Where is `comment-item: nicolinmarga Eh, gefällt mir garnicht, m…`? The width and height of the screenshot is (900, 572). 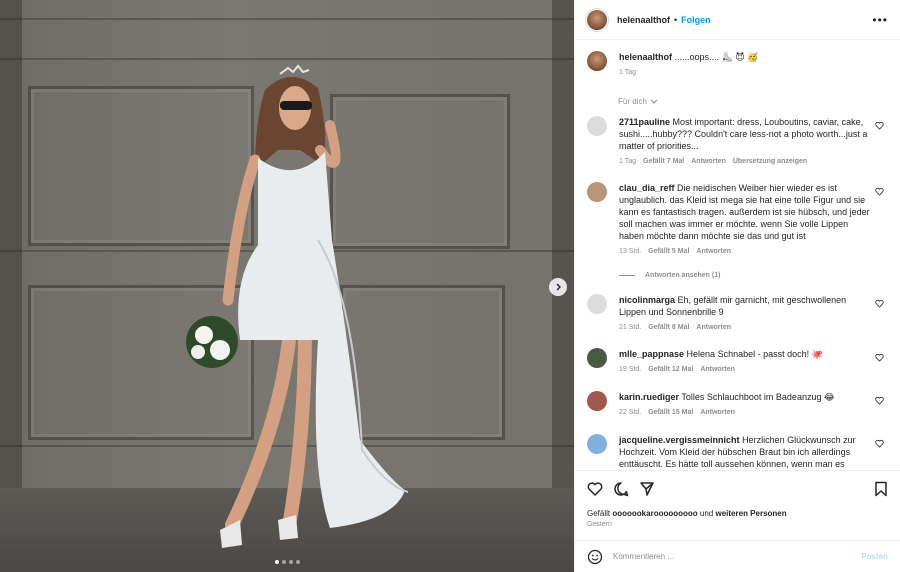
comment-item: nicolinmarga Eh, gefällt mir garnicht, m… is located at coordinates (737, 314).